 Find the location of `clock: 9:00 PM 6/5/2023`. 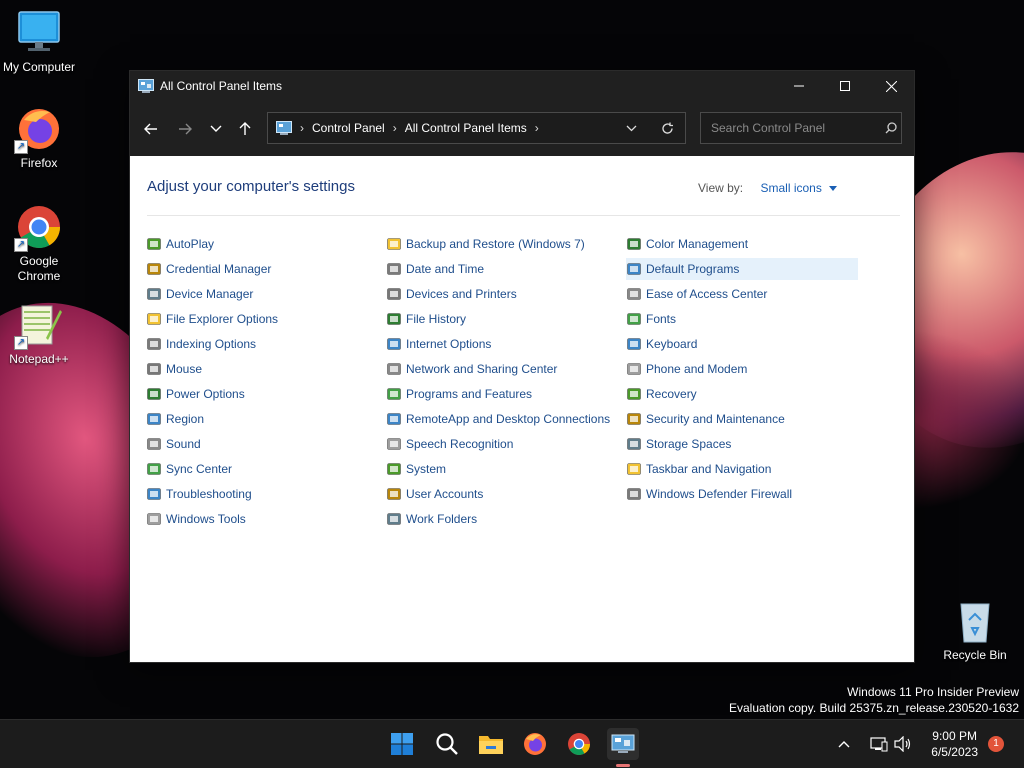

clock: 9:00 PM 6/5/2023 is located at coordinates (954, 744).